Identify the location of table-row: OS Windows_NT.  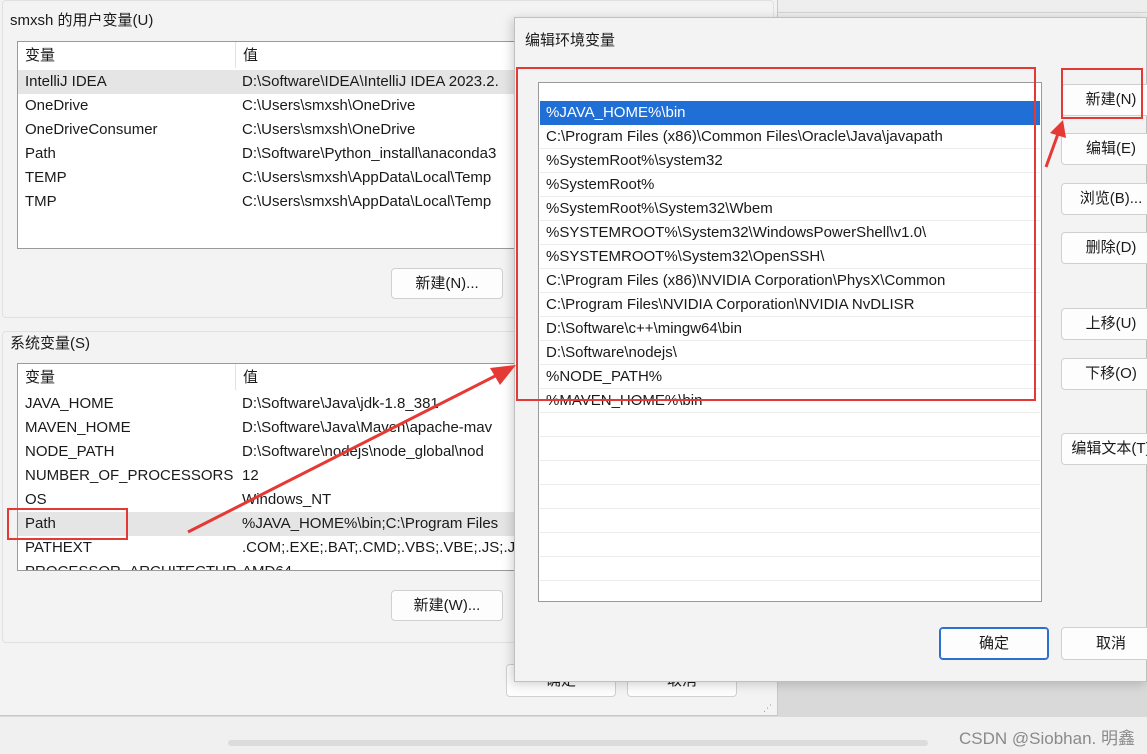
(277, 500).